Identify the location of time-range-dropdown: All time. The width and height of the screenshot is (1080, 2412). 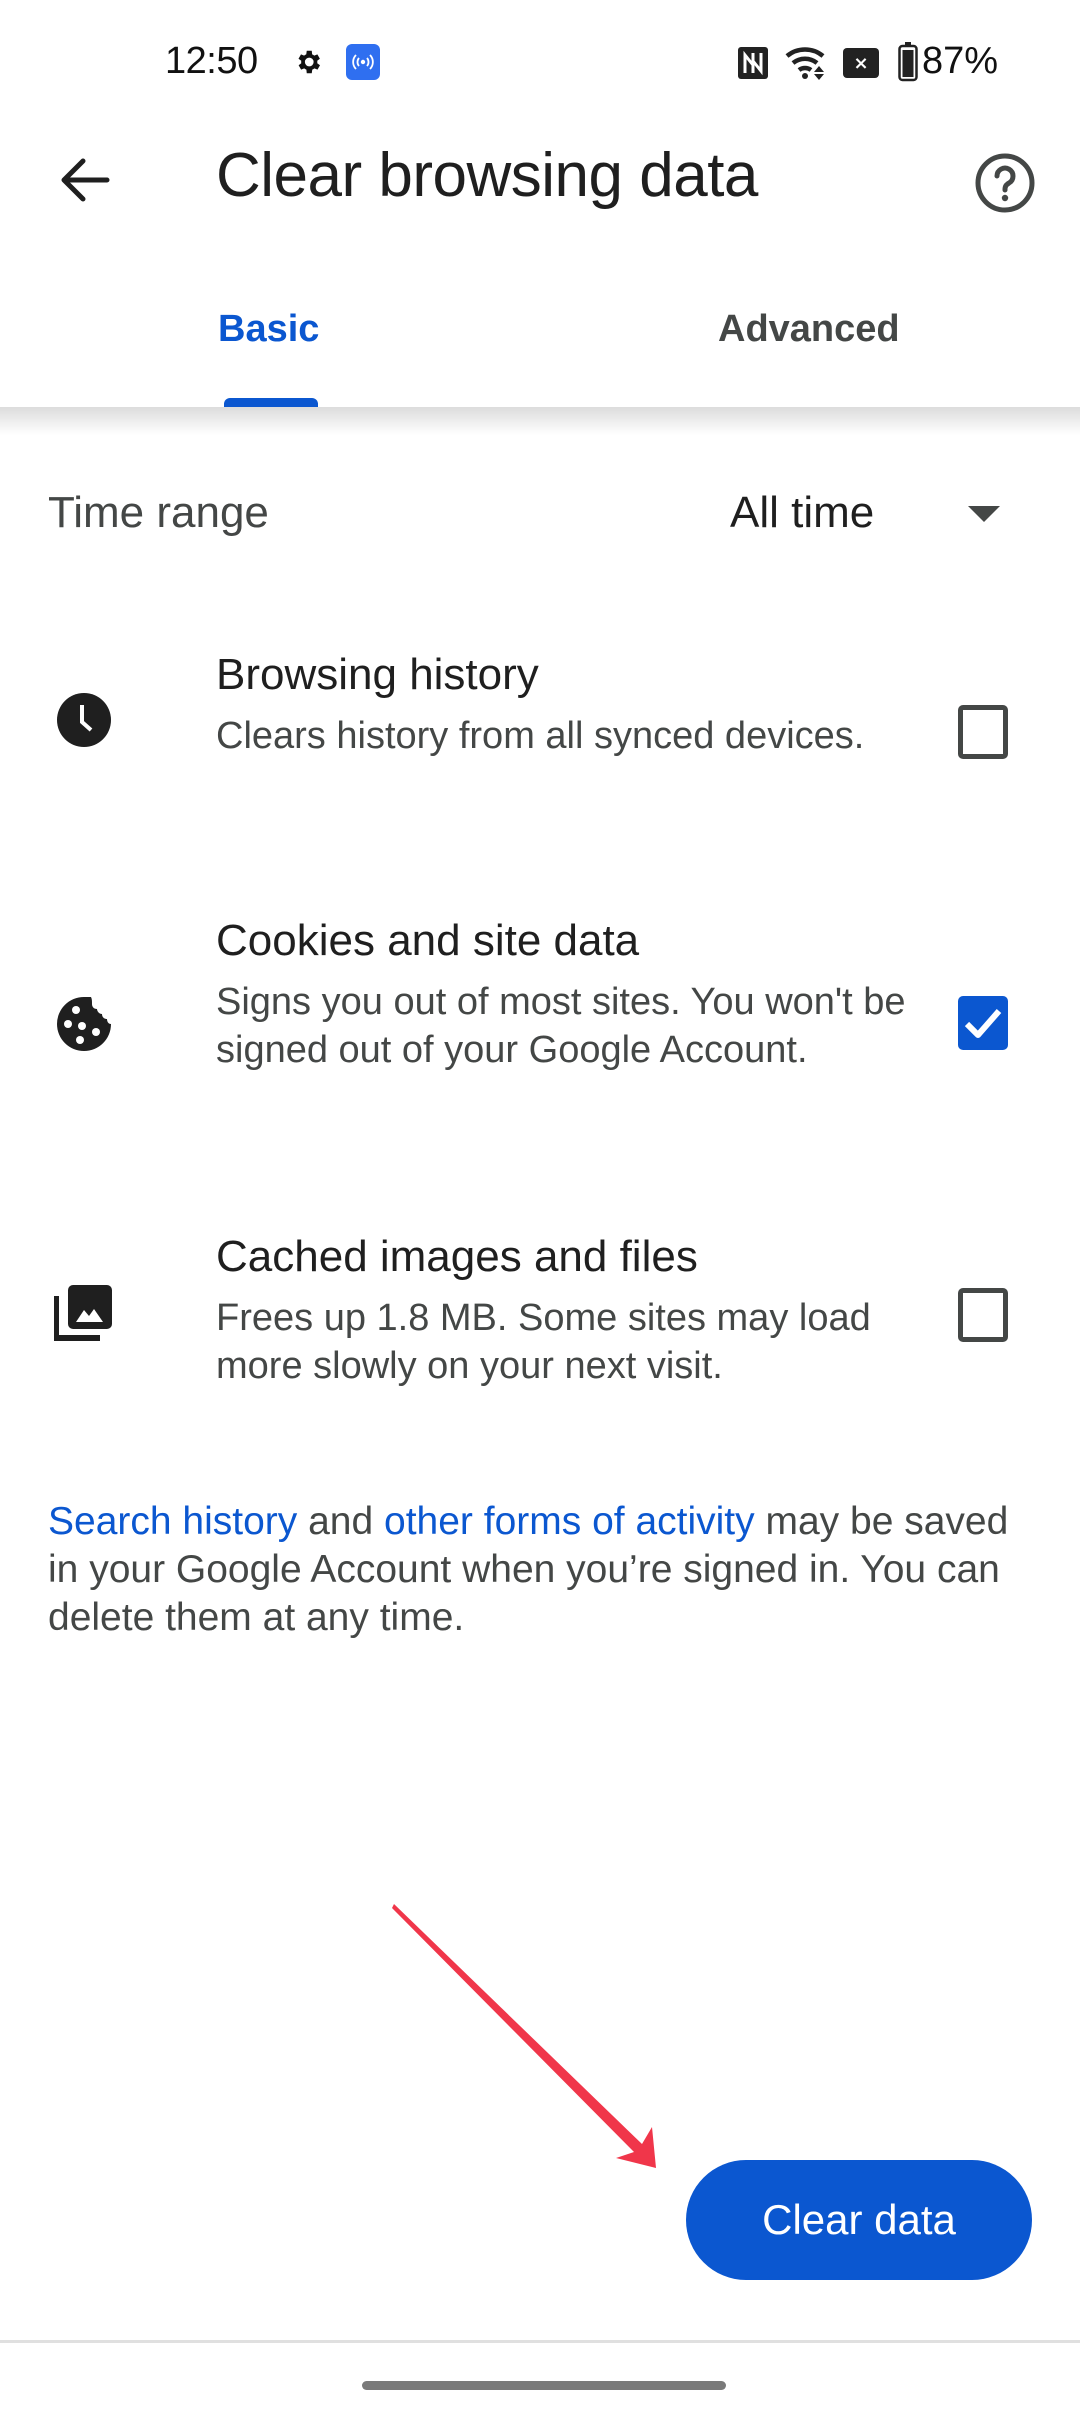
(880, 513).